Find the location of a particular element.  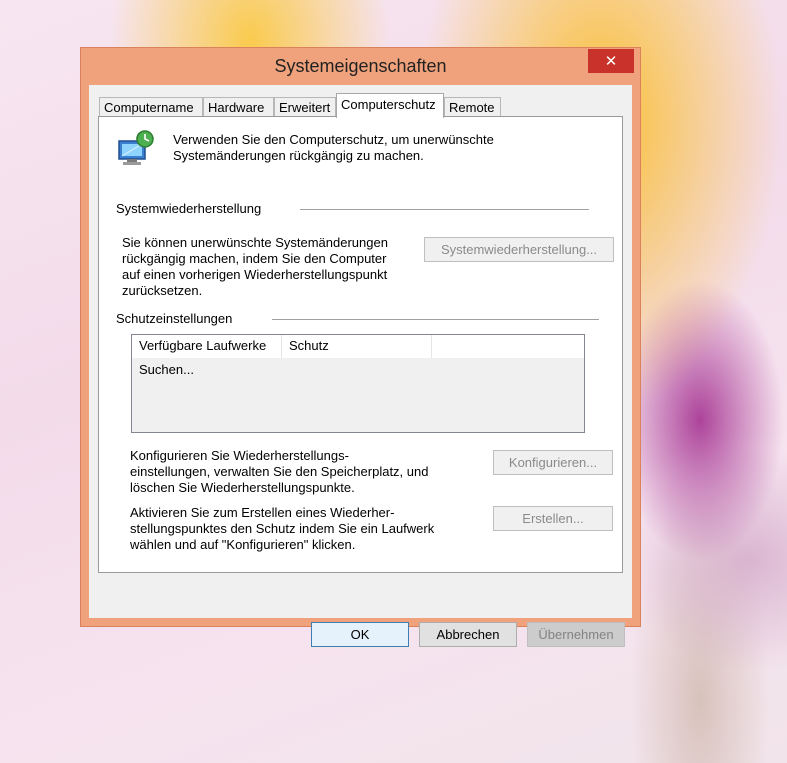

tab-computername: Computername is located at coordinates (151, 107).